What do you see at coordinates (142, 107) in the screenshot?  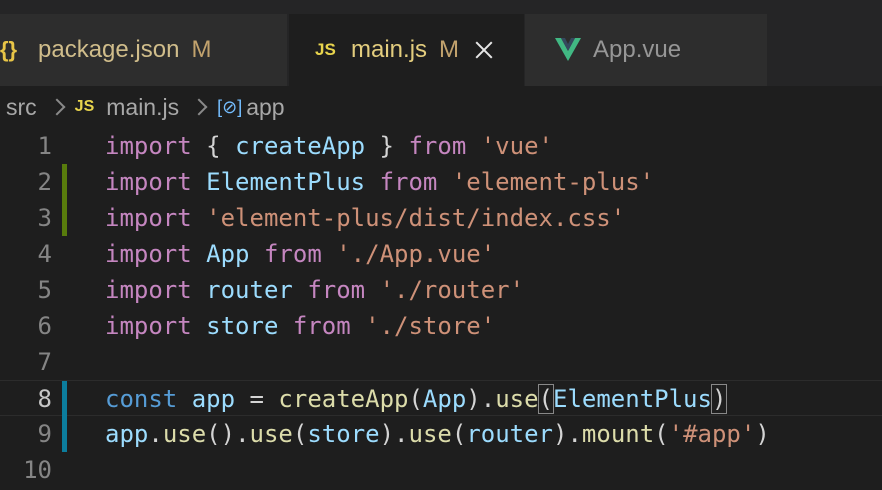 I see `breadcrumb-file: main.js` at bounding box center [142, 107].